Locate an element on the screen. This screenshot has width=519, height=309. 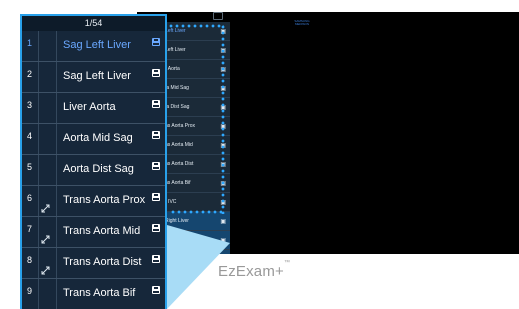
mini-save-icon: ▣ is located at coordinates (223, 221).